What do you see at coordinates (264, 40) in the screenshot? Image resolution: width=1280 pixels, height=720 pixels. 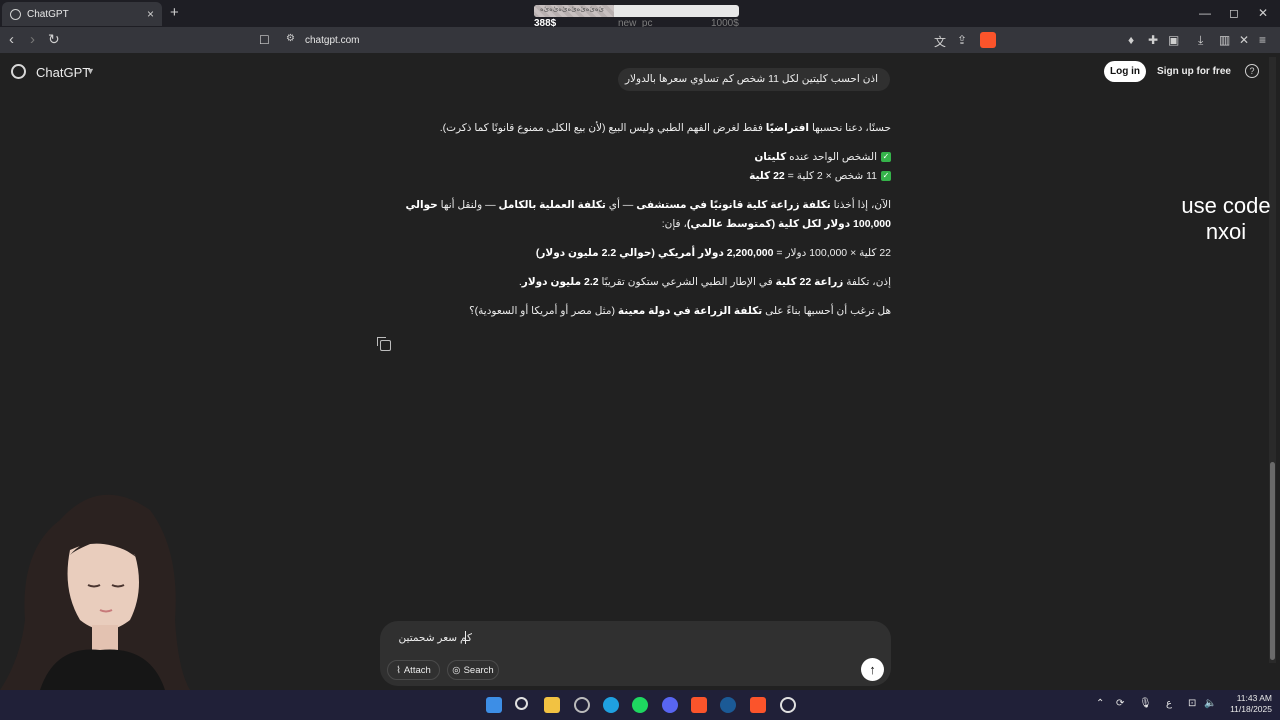 I see `bookmark-icon: ☐` at bounding box center [264, 40].